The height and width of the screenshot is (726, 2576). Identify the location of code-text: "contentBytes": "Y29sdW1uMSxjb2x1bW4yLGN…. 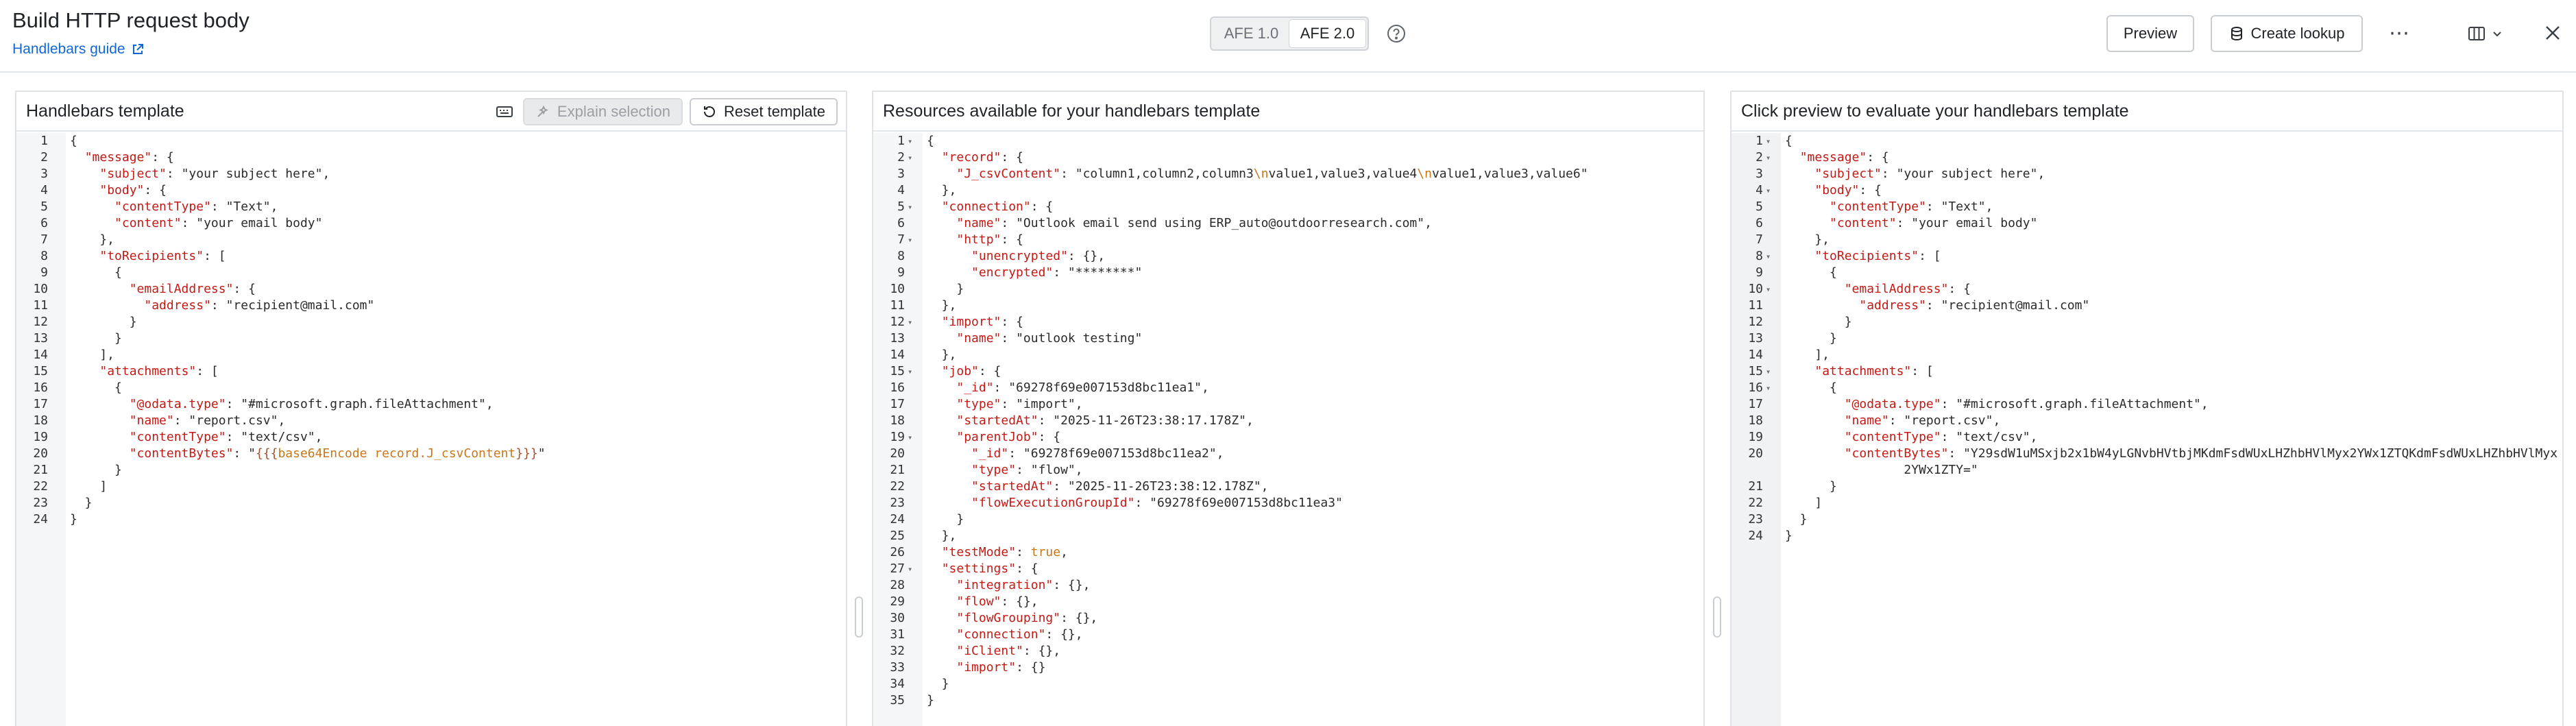
(2201, 453).